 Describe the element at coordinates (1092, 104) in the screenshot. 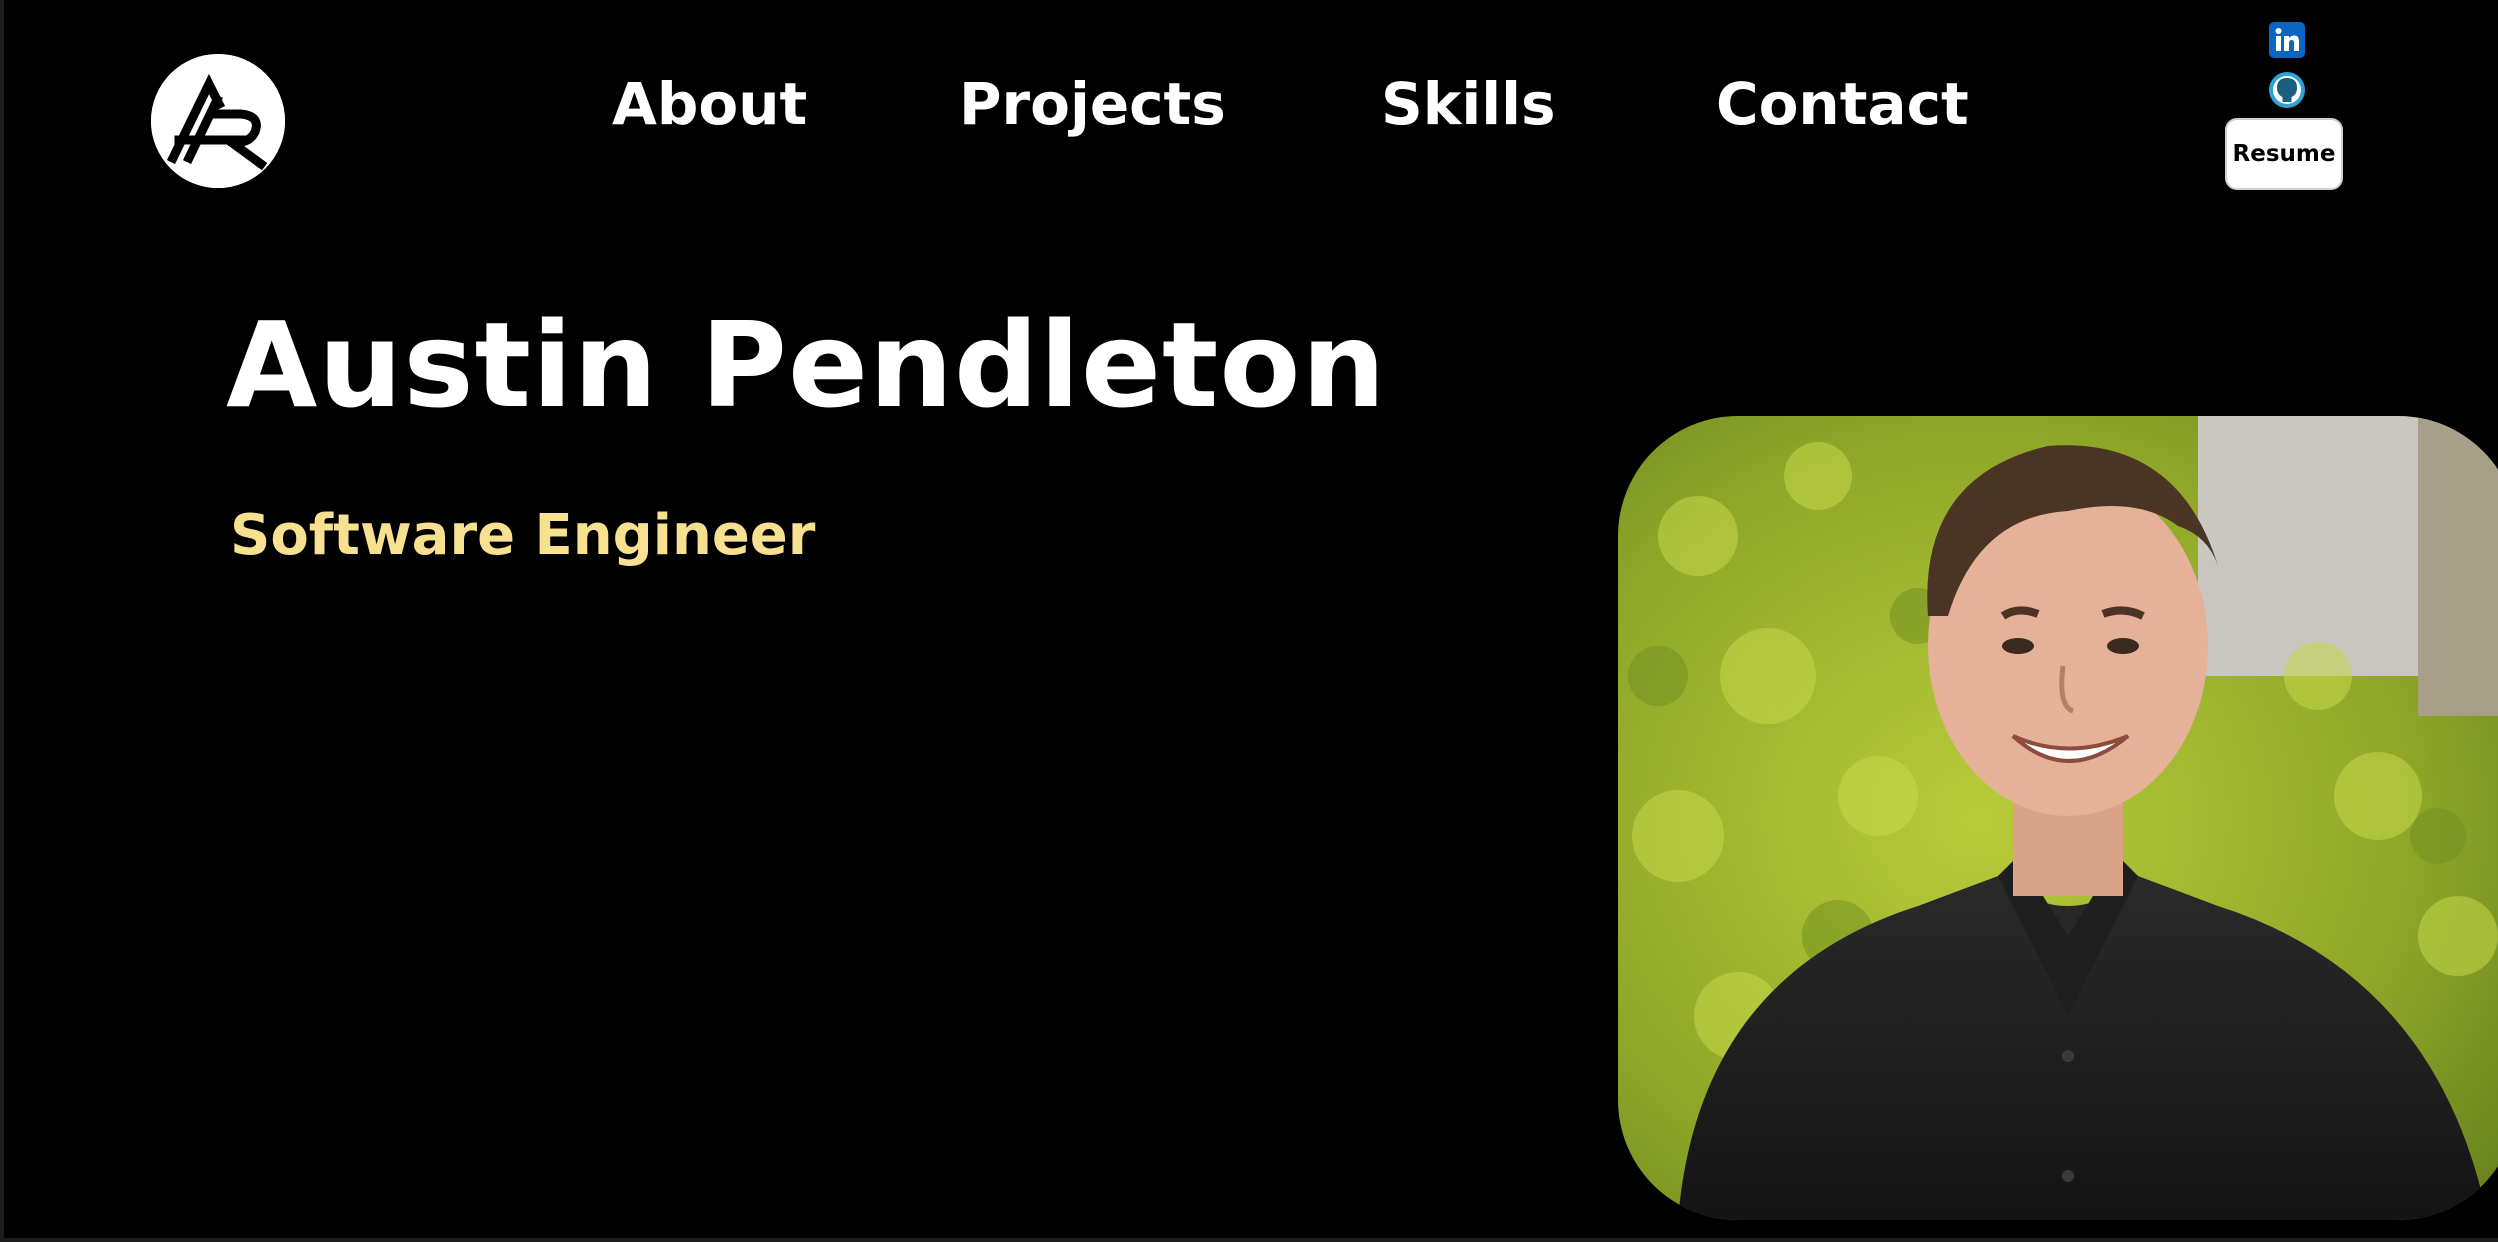

I see `nav-projects: Projects` at that location.